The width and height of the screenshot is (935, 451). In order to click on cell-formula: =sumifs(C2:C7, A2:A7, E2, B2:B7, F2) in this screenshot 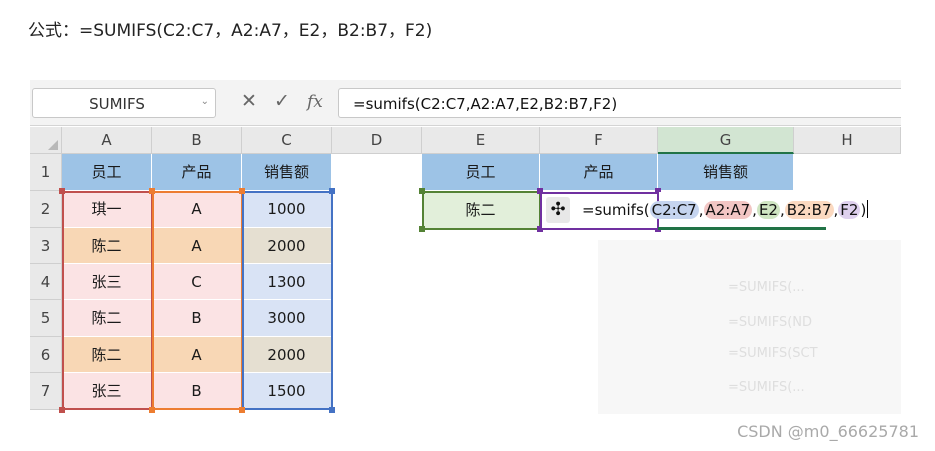, I will do `click(725, 209)`.